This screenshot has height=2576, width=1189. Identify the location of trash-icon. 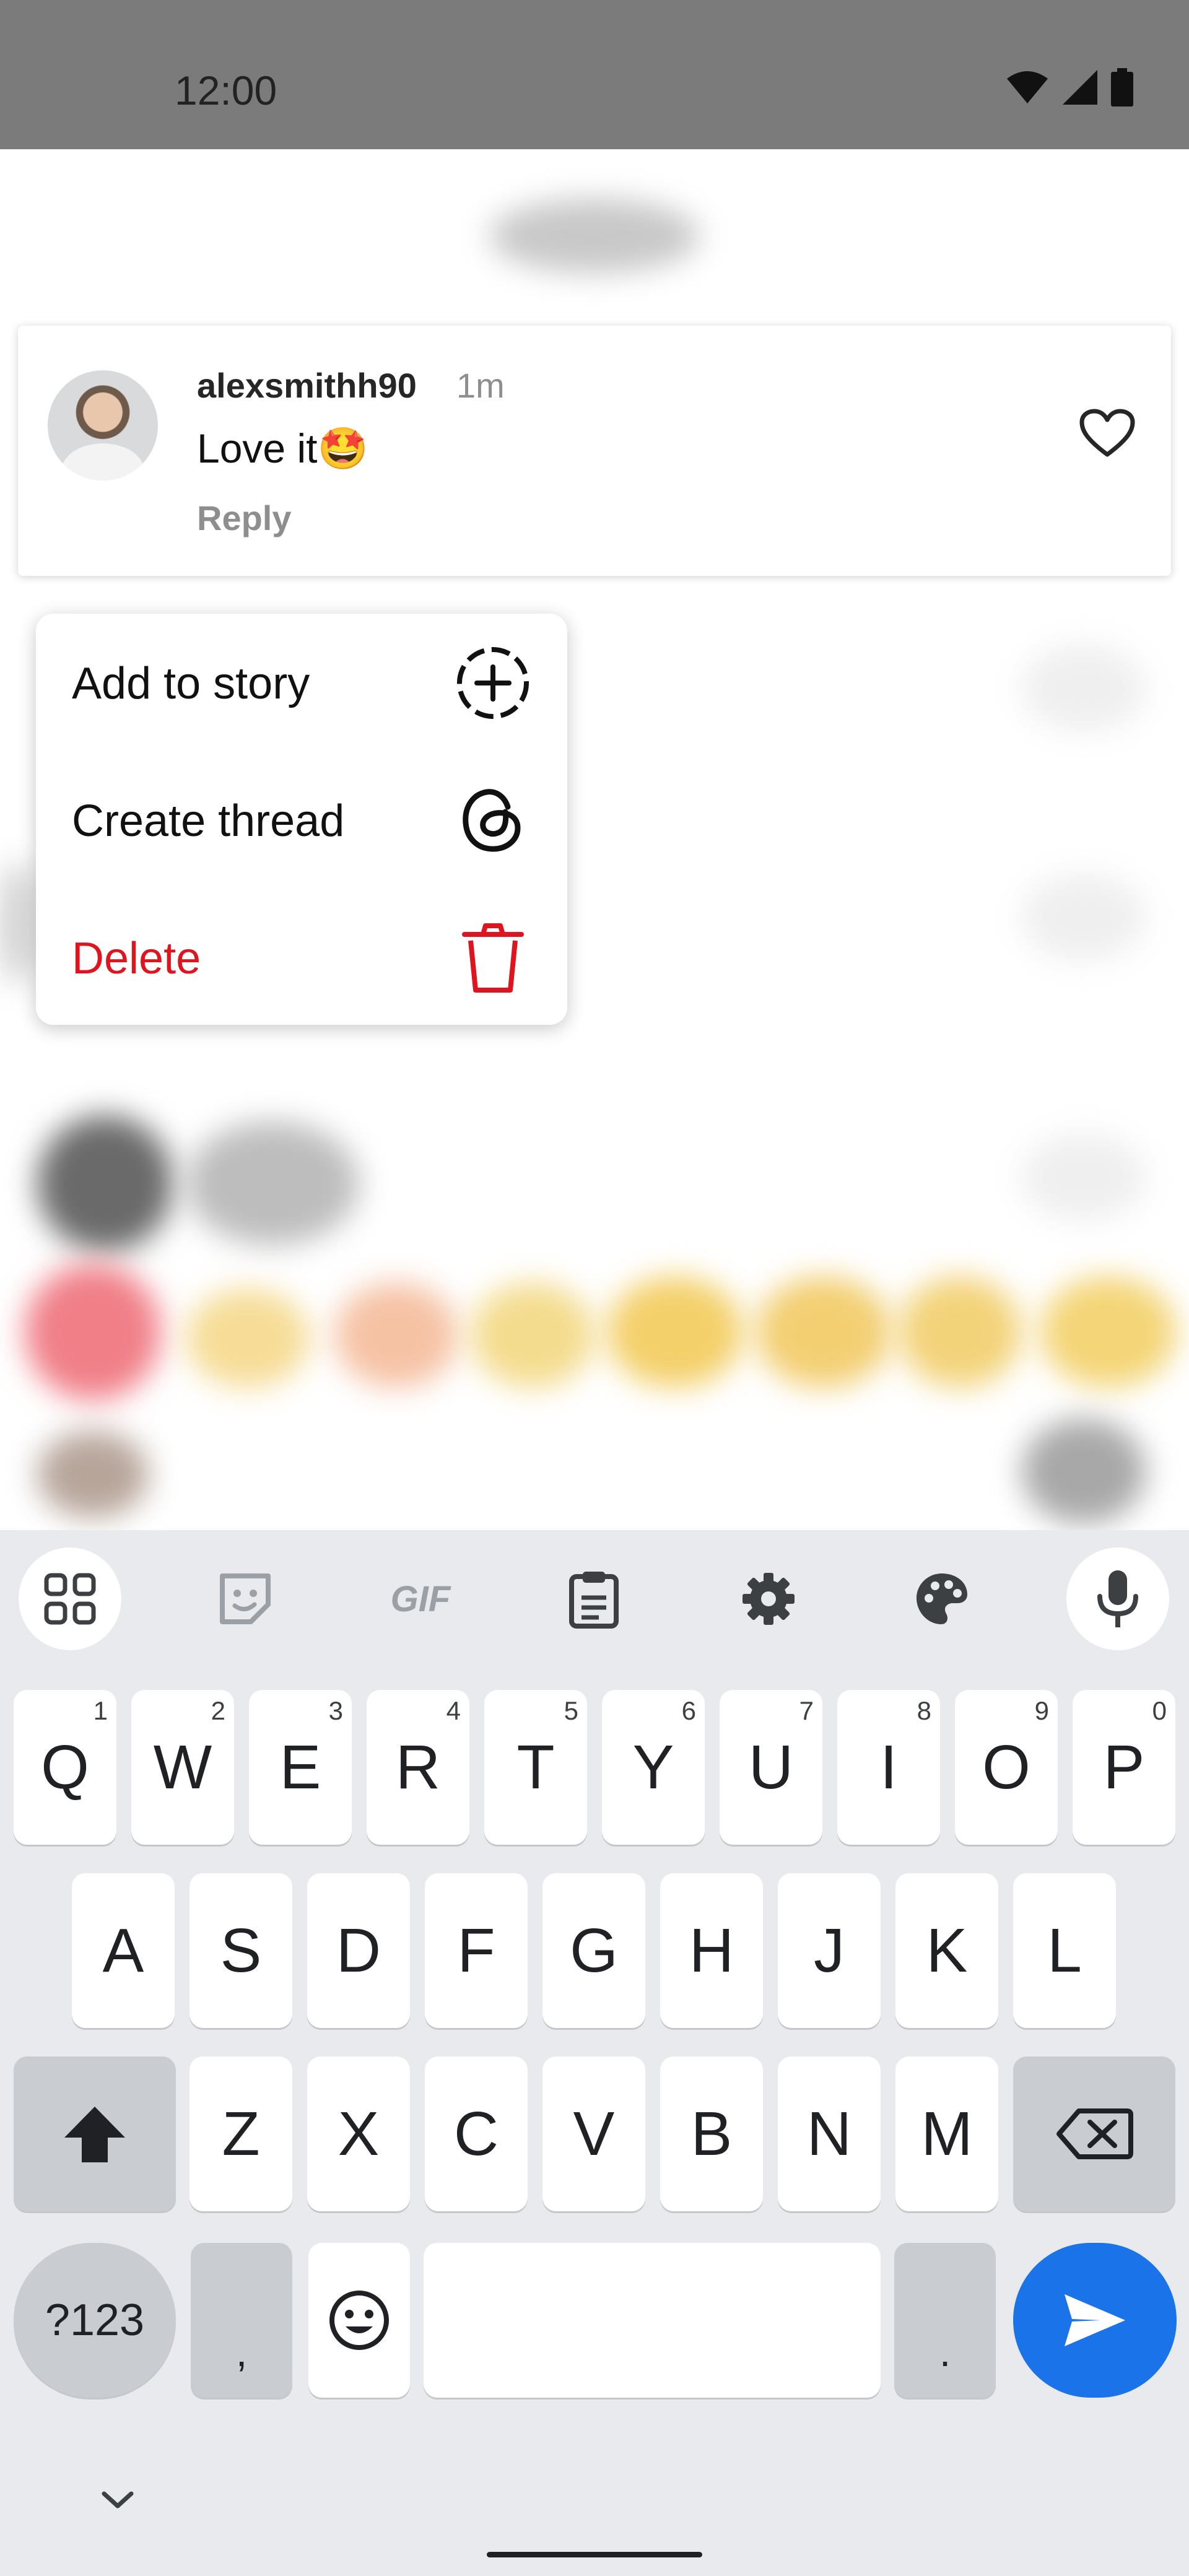
(493, 958).